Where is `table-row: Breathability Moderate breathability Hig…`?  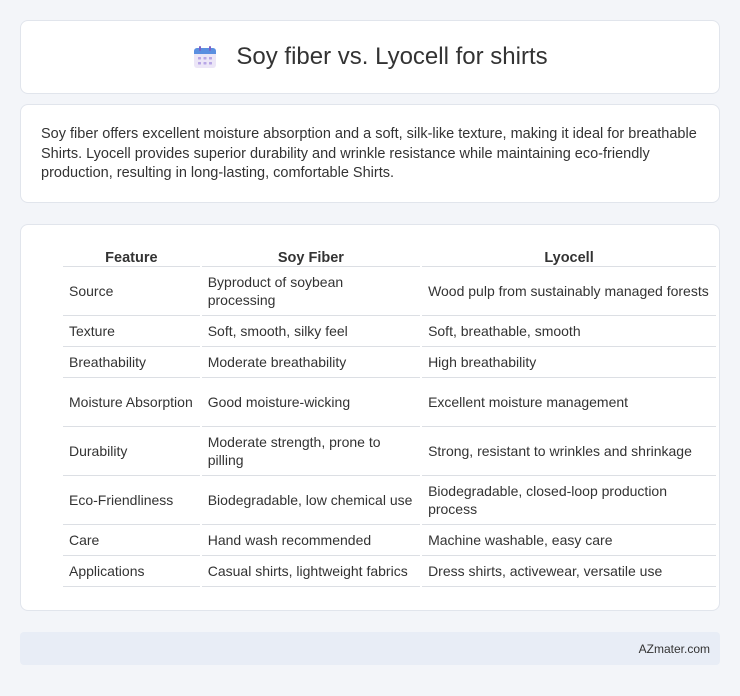
table-row: Breathability Moderate breathability Hig… is located at coordinates (389, 362).